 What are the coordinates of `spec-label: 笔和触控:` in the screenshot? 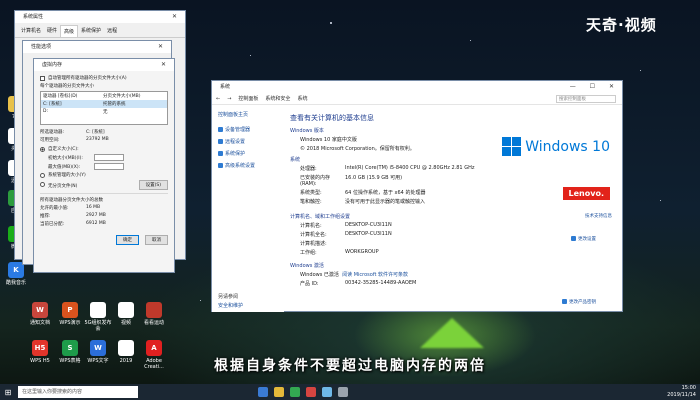 It's located at (311, 202).